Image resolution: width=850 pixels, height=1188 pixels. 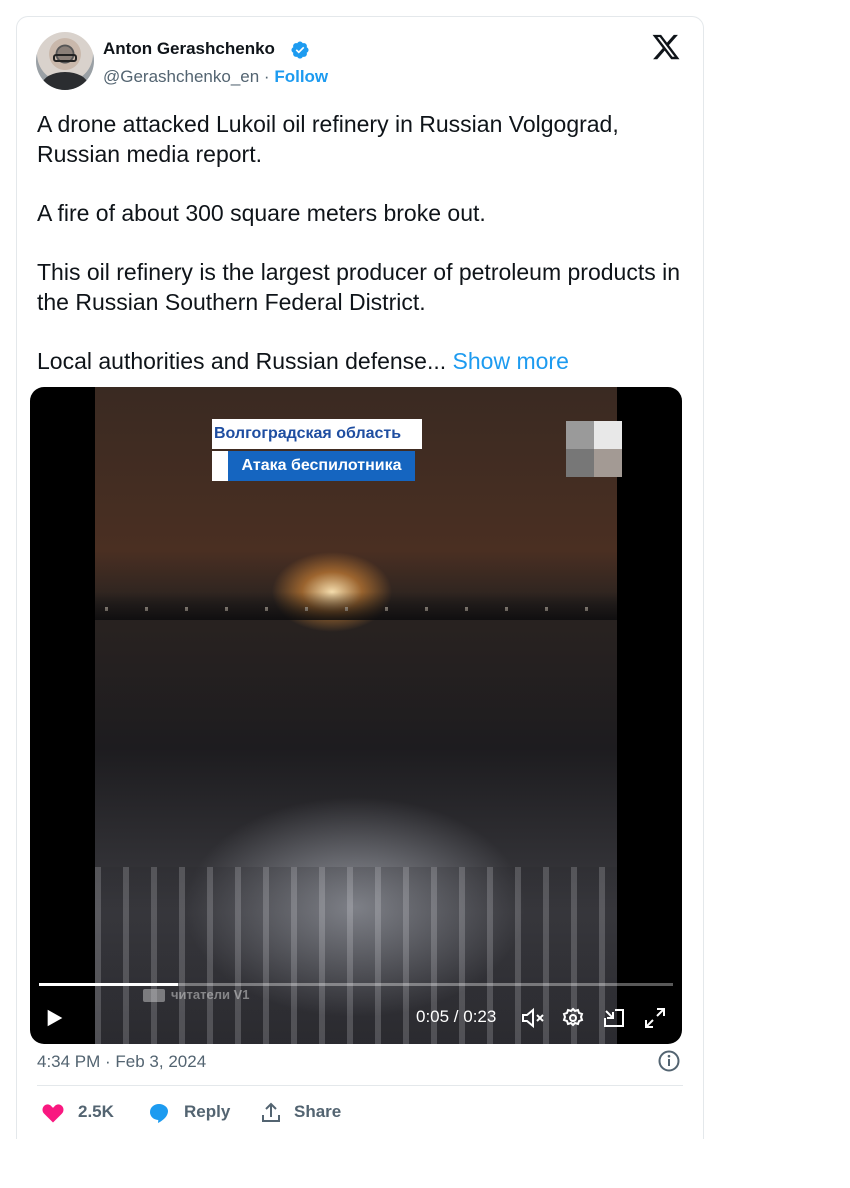 I want to click on dock-icon, so click(x=614, y=1018).